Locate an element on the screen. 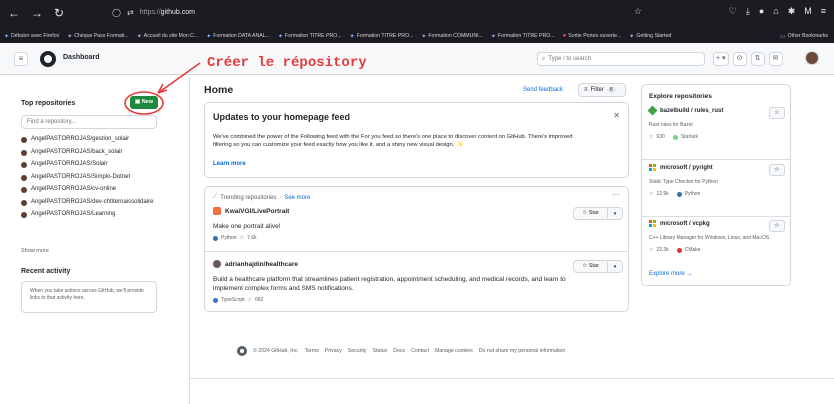 The height and width of the screenshot is (404, 834). repo-link: AngelPASTORROJAS/back_solair is located at coordinates (76, 153).